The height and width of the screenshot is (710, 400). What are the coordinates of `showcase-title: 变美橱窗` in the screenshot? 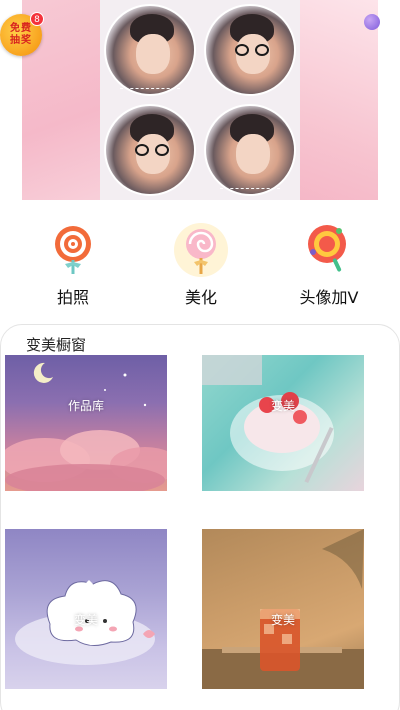 It's located at (56, 345).